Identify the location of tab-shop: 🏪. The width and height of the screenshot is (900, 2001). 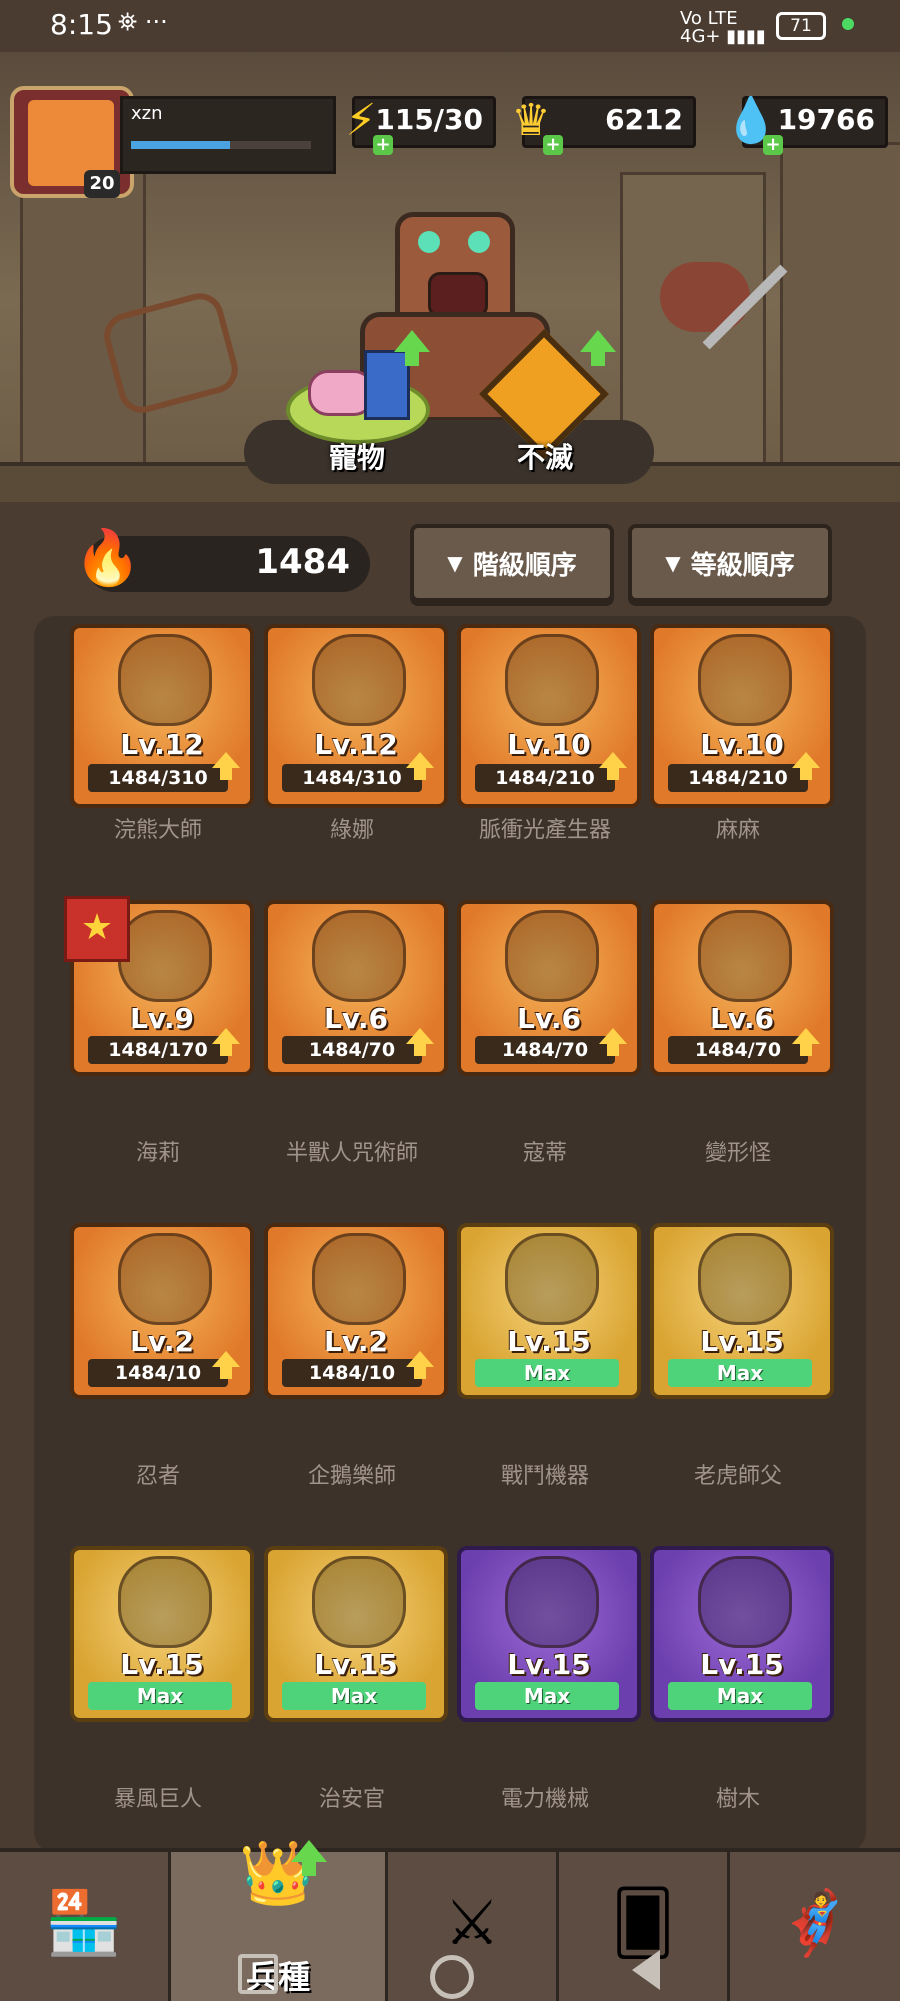
(85, 1926).